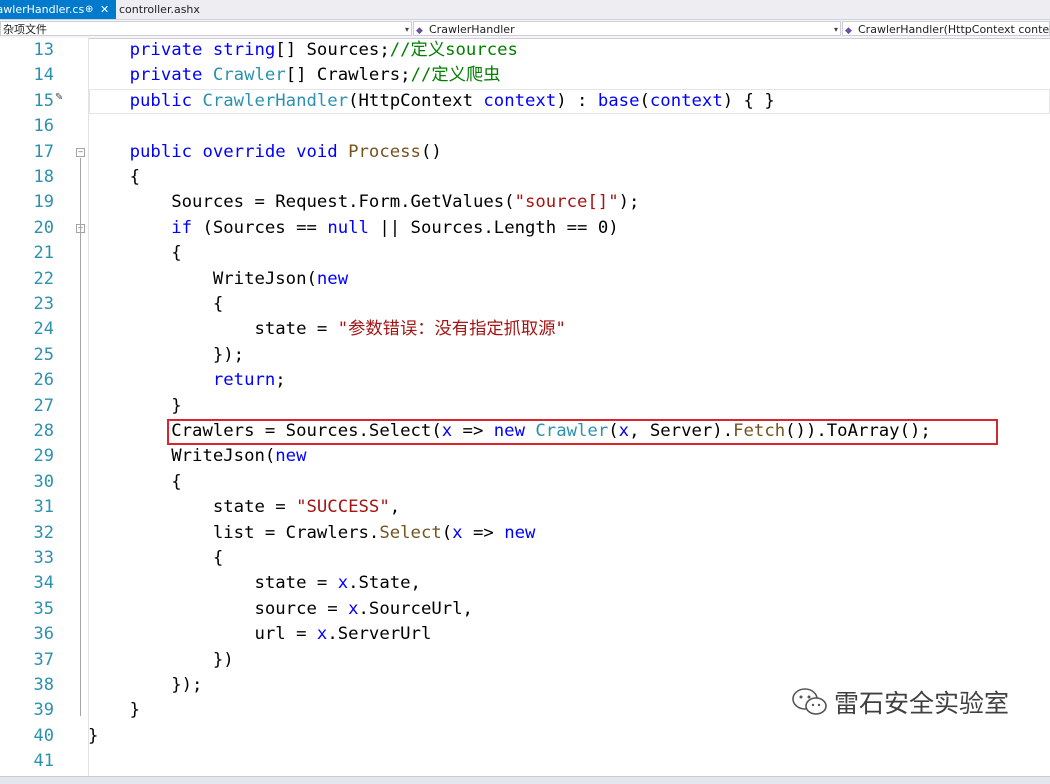  Describe the element at coordinates (629, 202) in the screenshot. I see `code-token: );` at that location.